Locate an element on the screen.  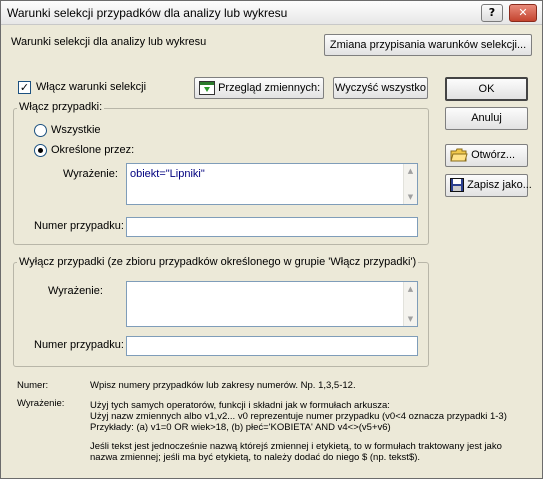
radio-specified is located at coordinates (40, 150).